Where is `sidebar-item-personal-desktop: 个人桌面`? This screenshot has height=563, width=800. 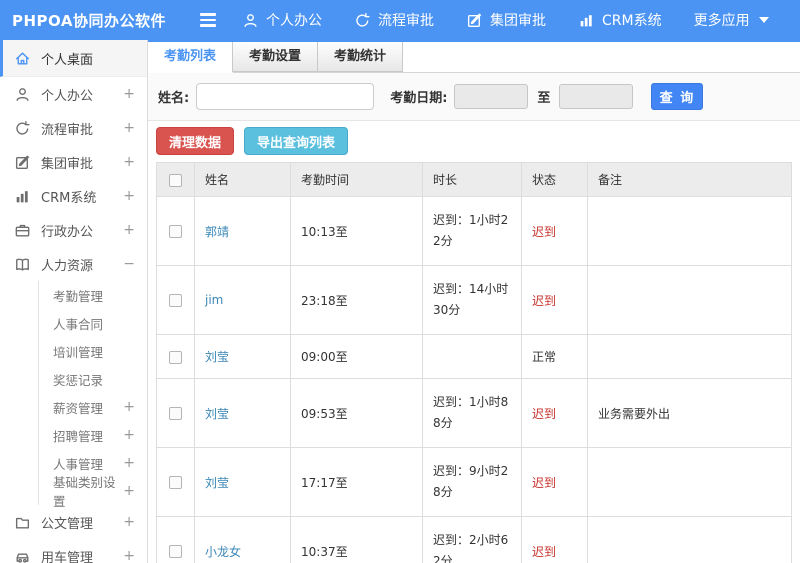
sidebar-item-personal-desktop: 个人桌面 is located at coordinates (73, 58).